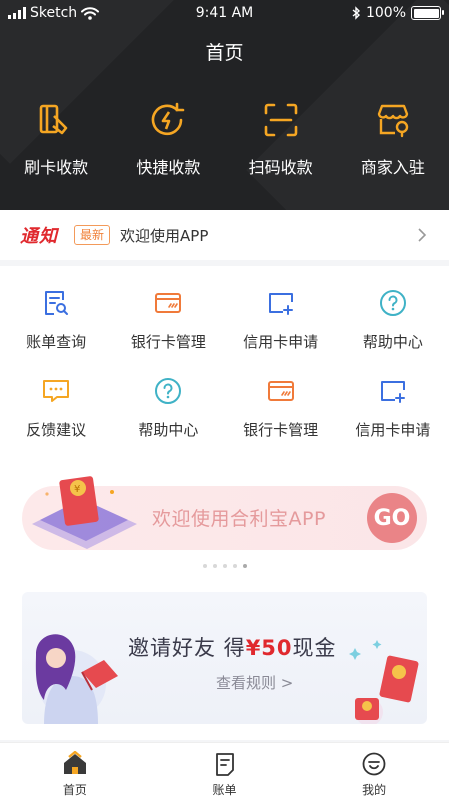 The width and height of the screenshot is (449, 800). I want to click on tab-bar: 首页 账单 我的, so click(224, 771).